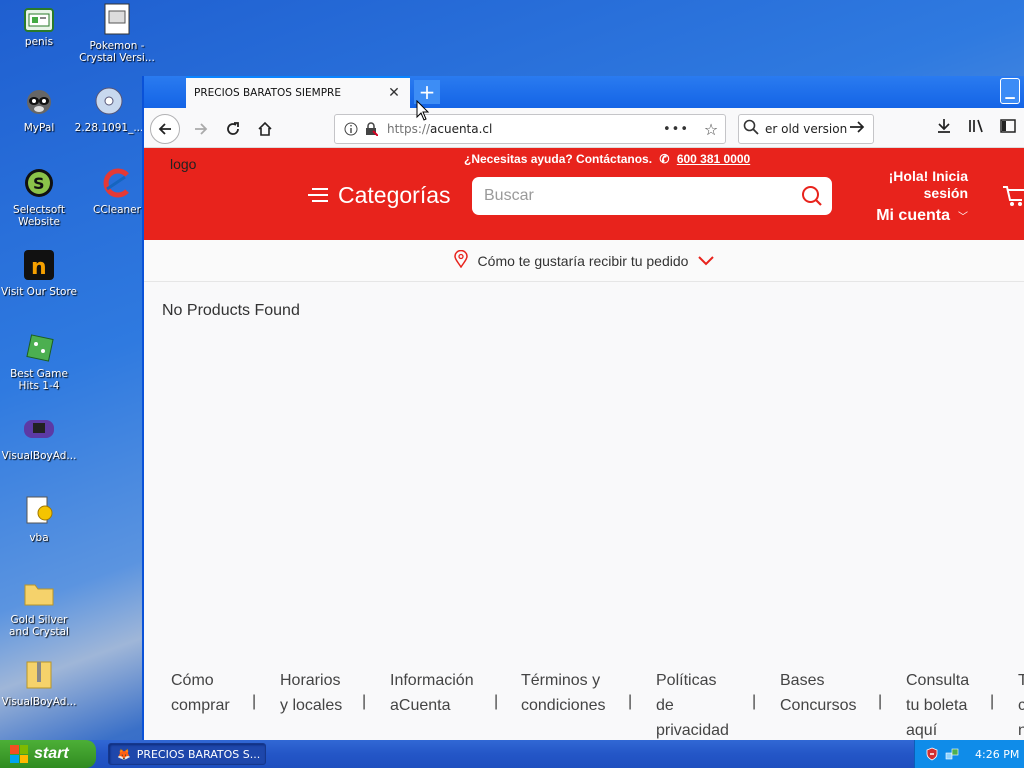  What do you see at coordinates (311, 693) in the screenshot?
I see `footer-link: Horarios y locales` at bounding box center [311, 693].